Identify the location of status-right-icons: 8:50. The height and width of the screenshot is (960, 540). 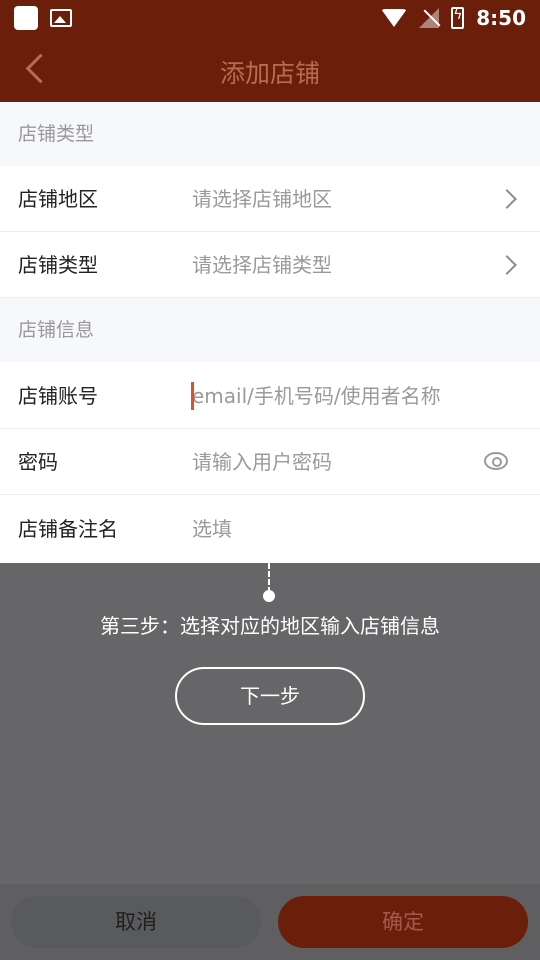
(453, 18).